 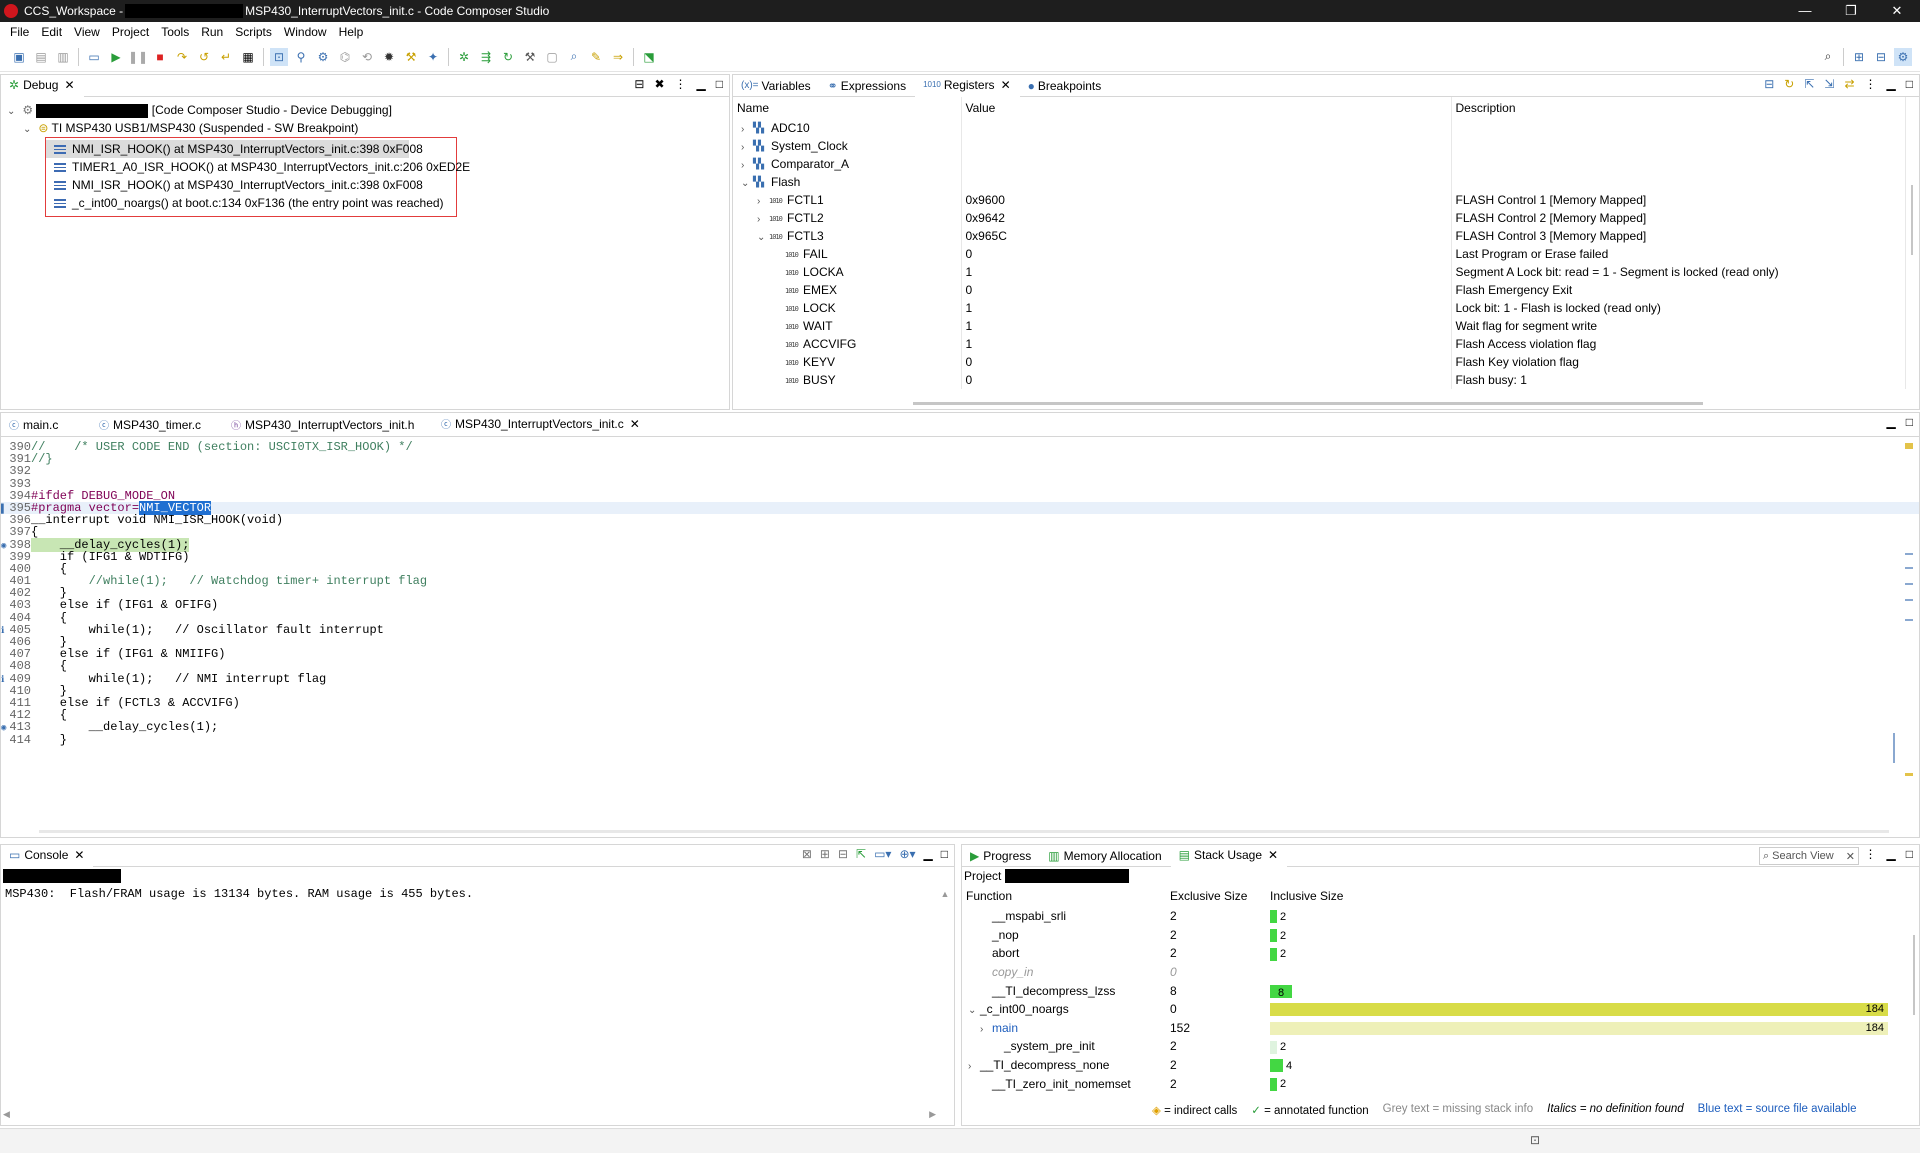 I want to click on menu-run: Run, so click(x=212, y=32).